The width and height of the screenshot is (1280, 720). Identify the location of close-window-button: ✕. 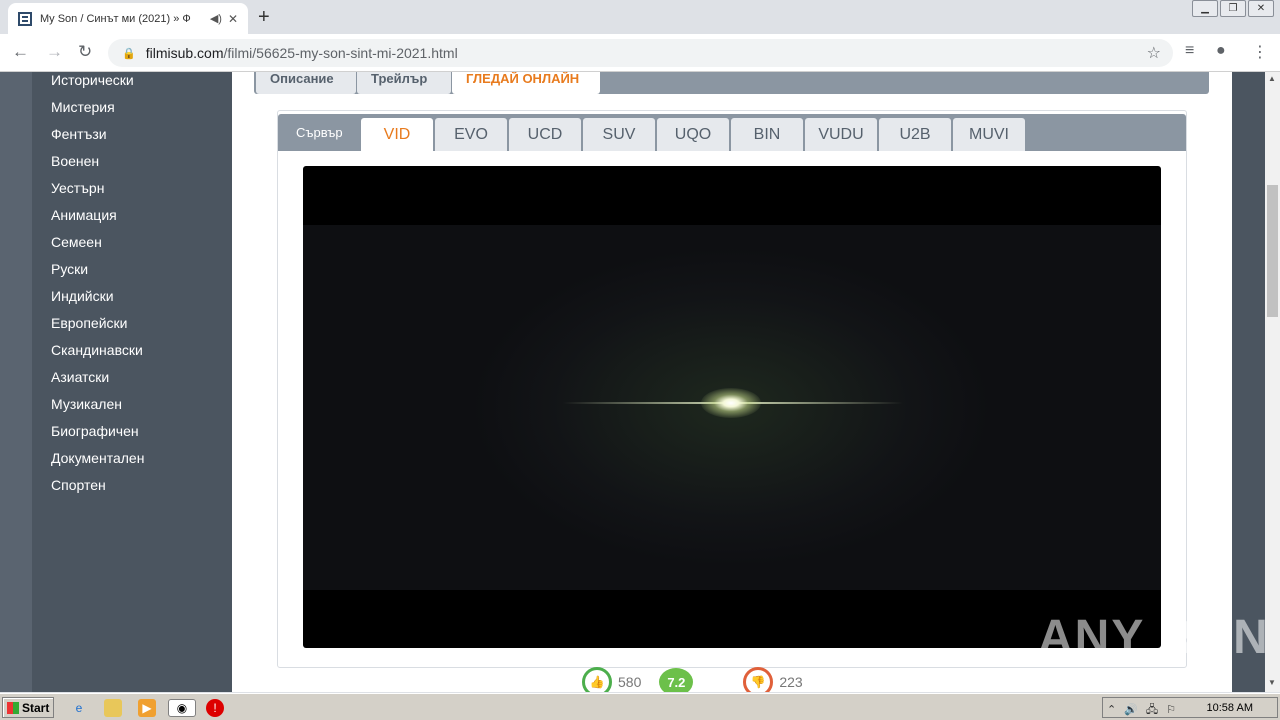
(1261, 8).